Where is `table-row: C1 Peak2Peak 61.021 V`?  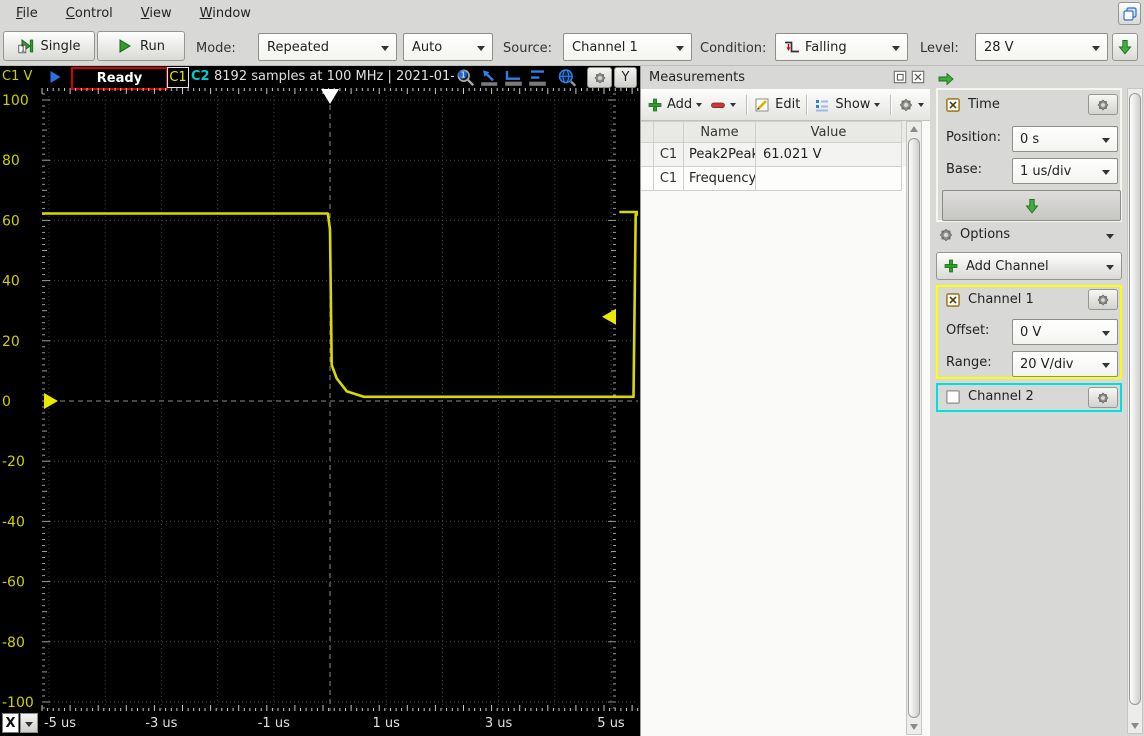 table-row: C1 Peak2Peak 61.021 V is located at coordinates (777, 155).